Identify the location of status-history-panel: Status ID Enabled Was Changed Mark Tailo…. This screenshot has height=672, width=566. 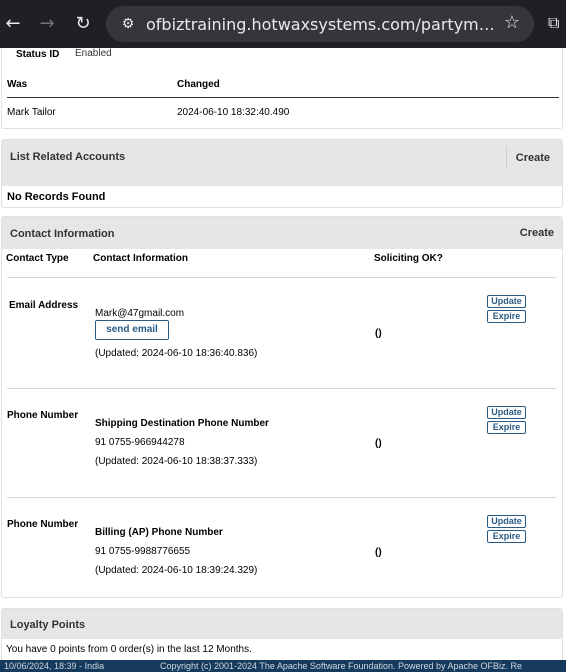
(282, 88).